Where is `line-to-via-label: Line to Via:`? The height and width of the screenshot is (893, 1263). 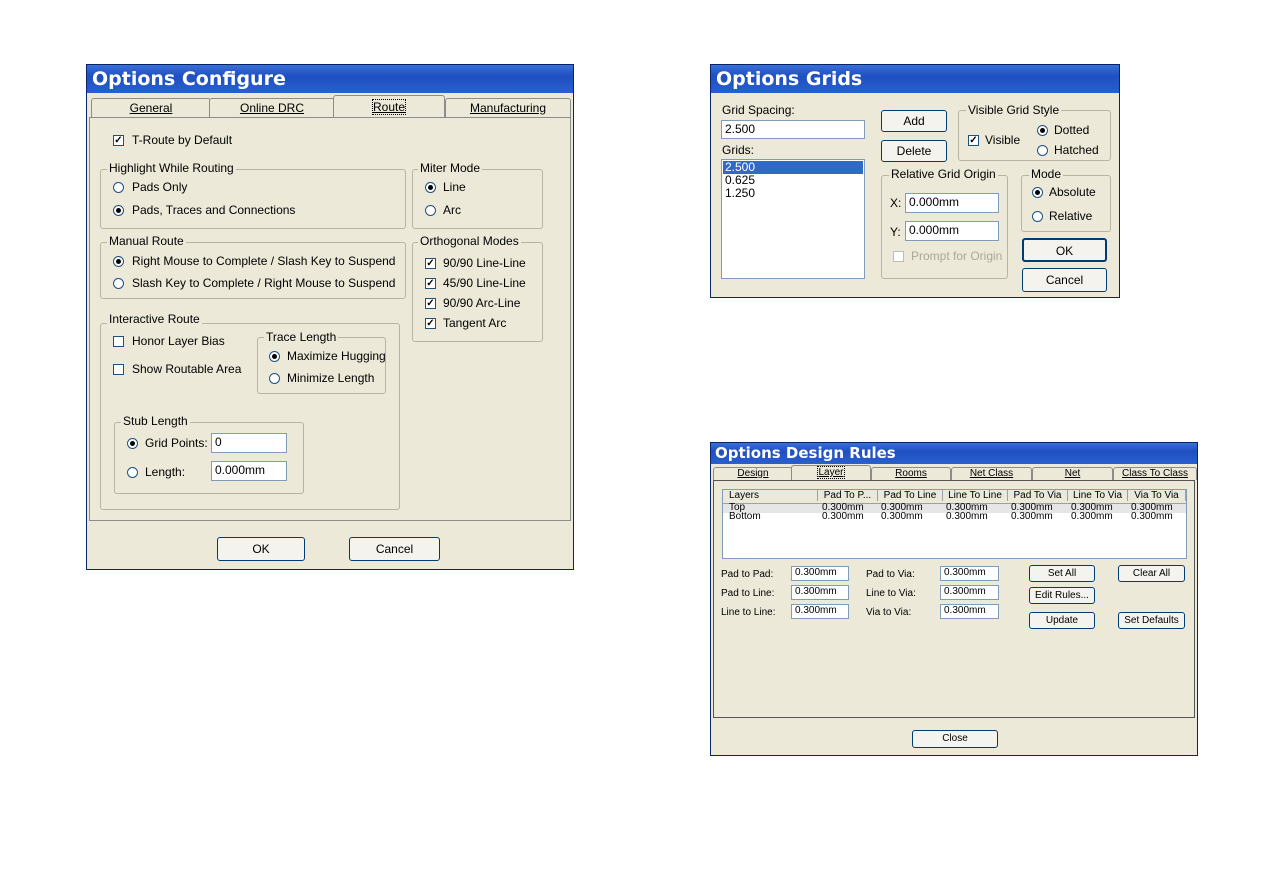
line-to-via-label: Line to Via: is located at coordinates (891, 593).